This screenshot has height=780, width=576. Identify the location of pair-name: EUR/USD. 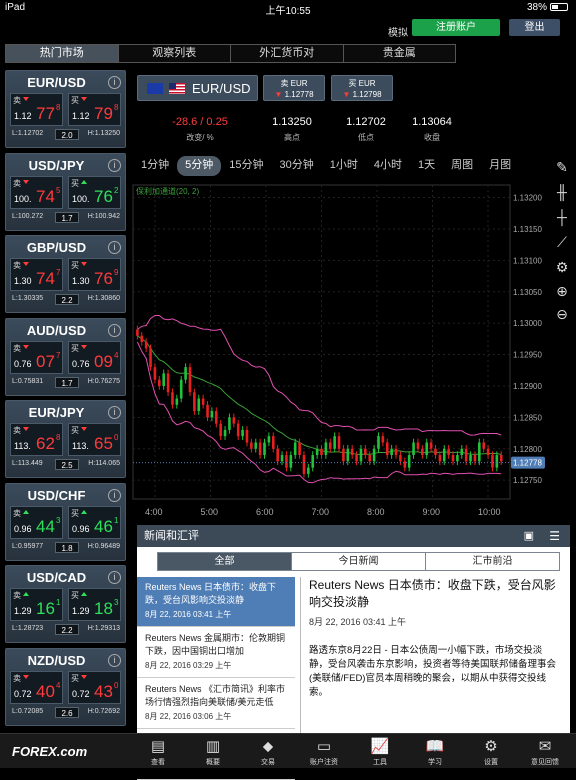
(56, 82).